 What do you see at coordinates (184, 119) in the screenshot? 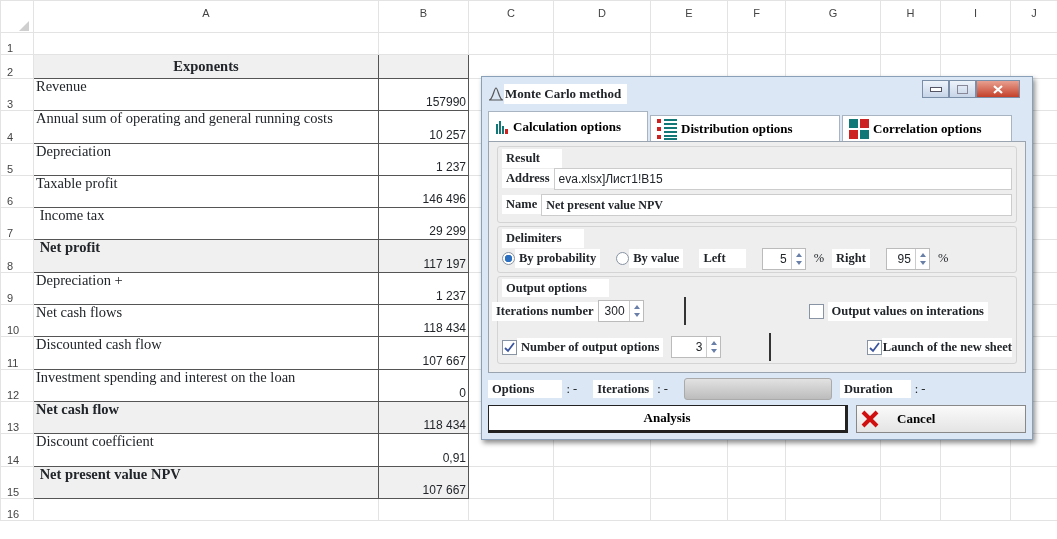
I see `table-cell: Annual sum of operating and general running costs` at bounding box center [184, 119].